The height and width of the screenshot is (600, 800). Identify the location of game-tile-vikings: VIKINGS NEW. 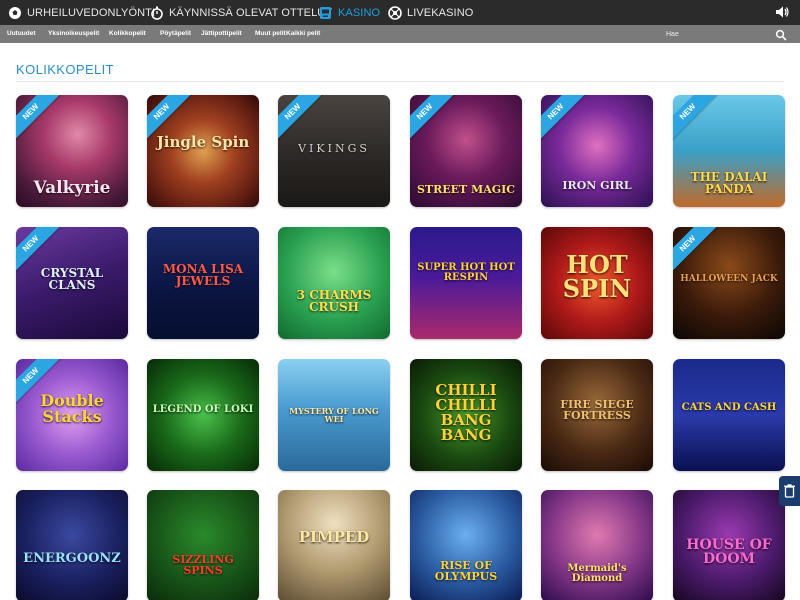
(334, 151).